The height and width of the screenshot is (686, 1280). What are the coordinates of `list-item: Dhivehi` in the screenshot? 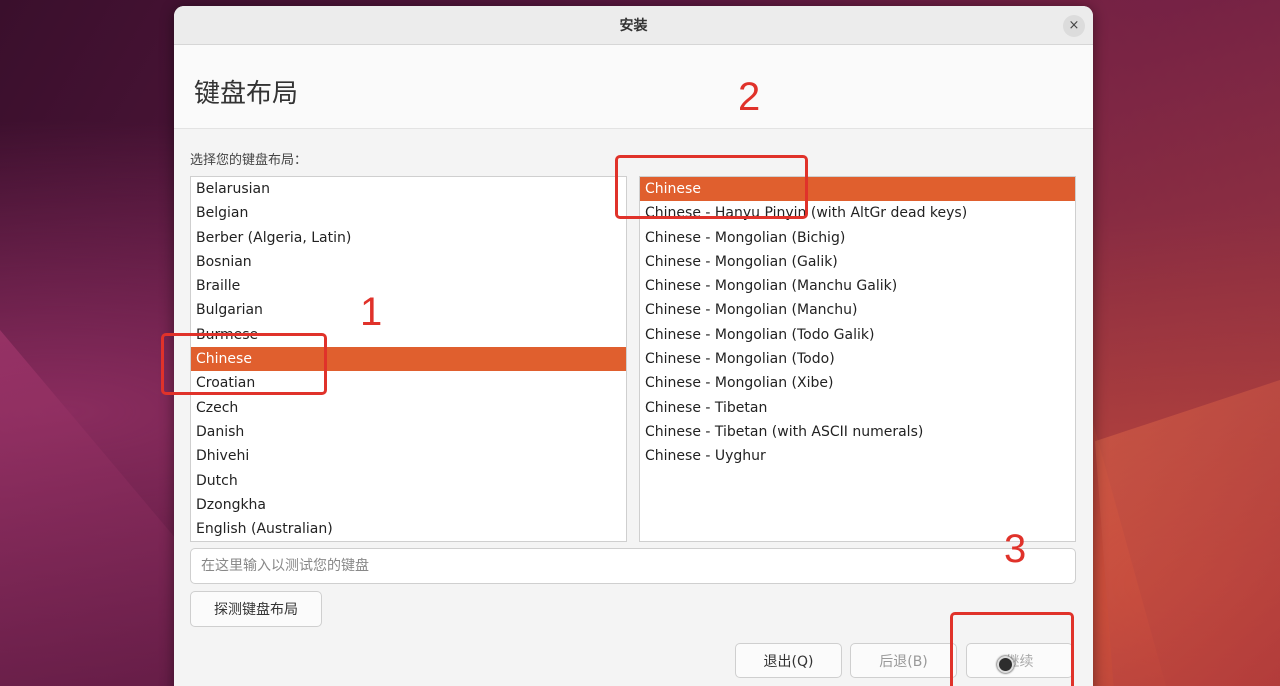 It's located at (408, 456).